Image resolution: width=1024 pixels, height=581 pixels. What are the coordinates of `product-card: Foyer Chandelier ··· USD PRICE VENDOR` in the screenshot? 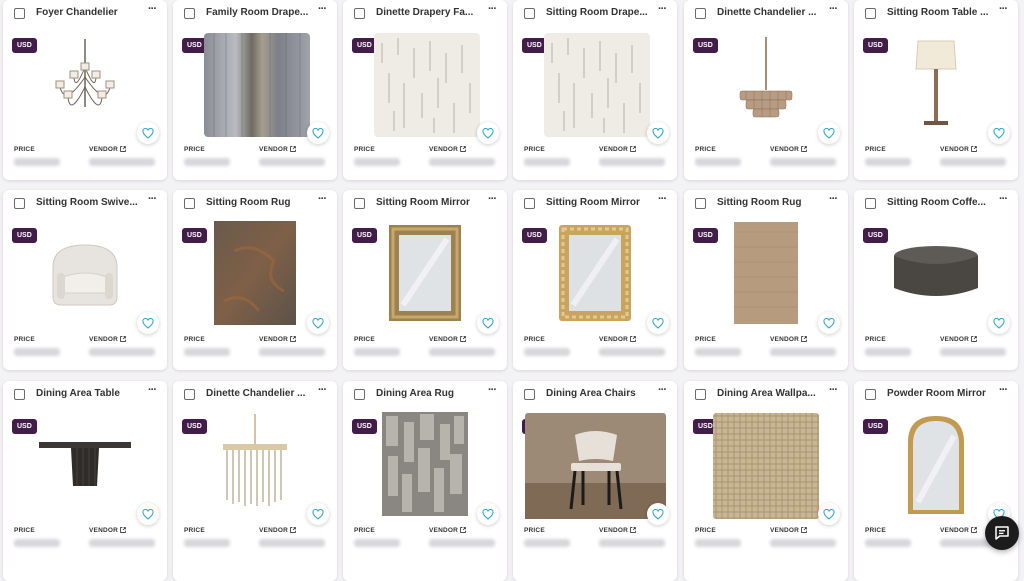 It's located at (85, 90).